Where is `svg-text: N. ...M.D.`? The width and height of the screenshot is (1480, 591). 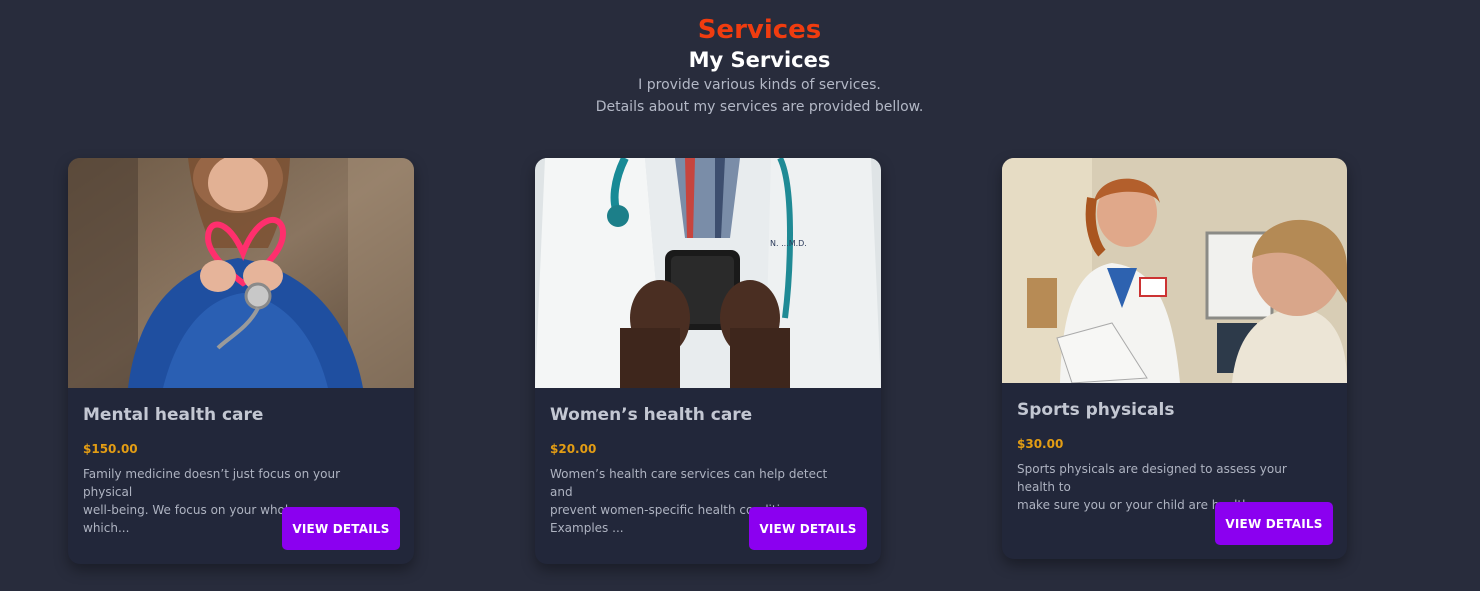 svg-text: N. ...M.D. is located at coordinates (788, 243).